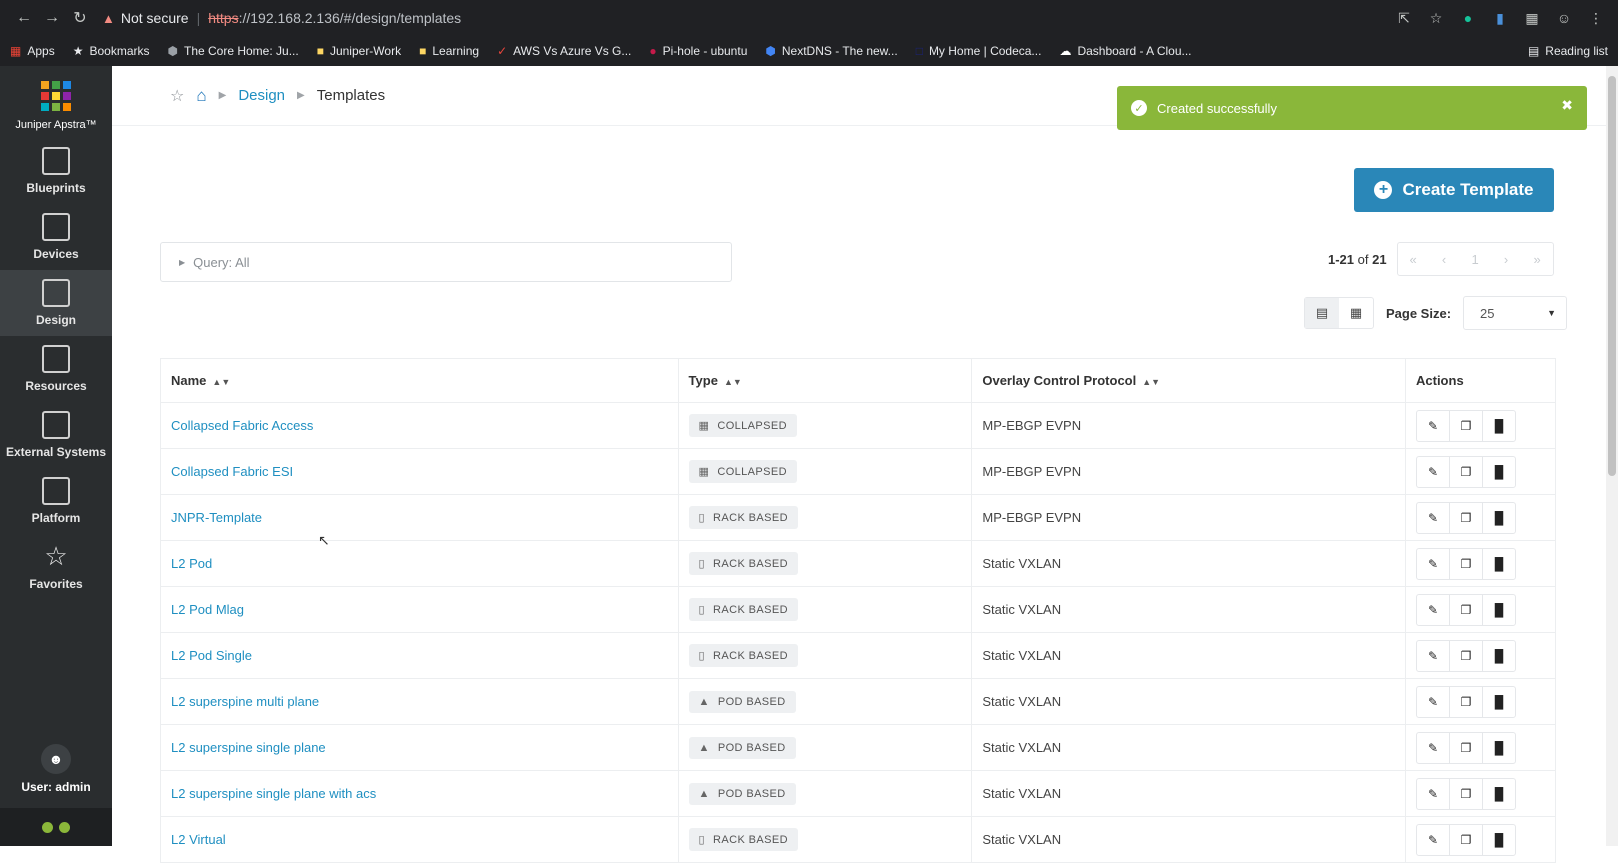 Image resolution: width=1618 pixels, height=863 pixels. I want to click on template-name-link: L2 superspine multi plane, so click(419, 701).